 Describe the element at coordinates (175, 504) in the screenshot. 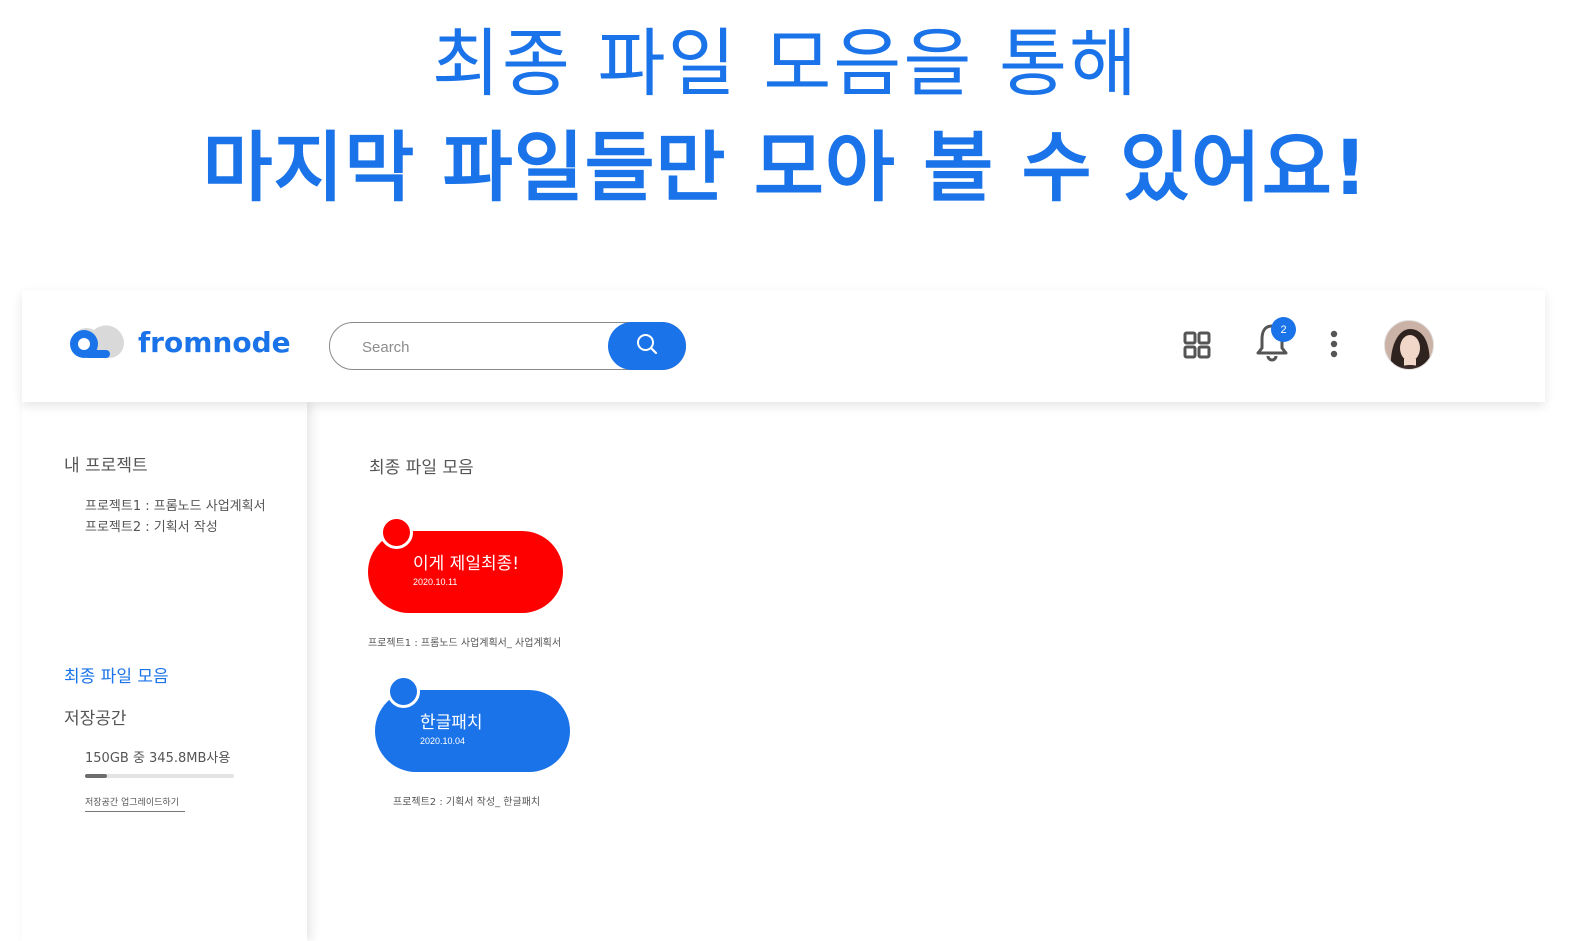

I see `sidebar-item-project1: 프로젝트1 : 프롬노드 사업계획서` at that location.